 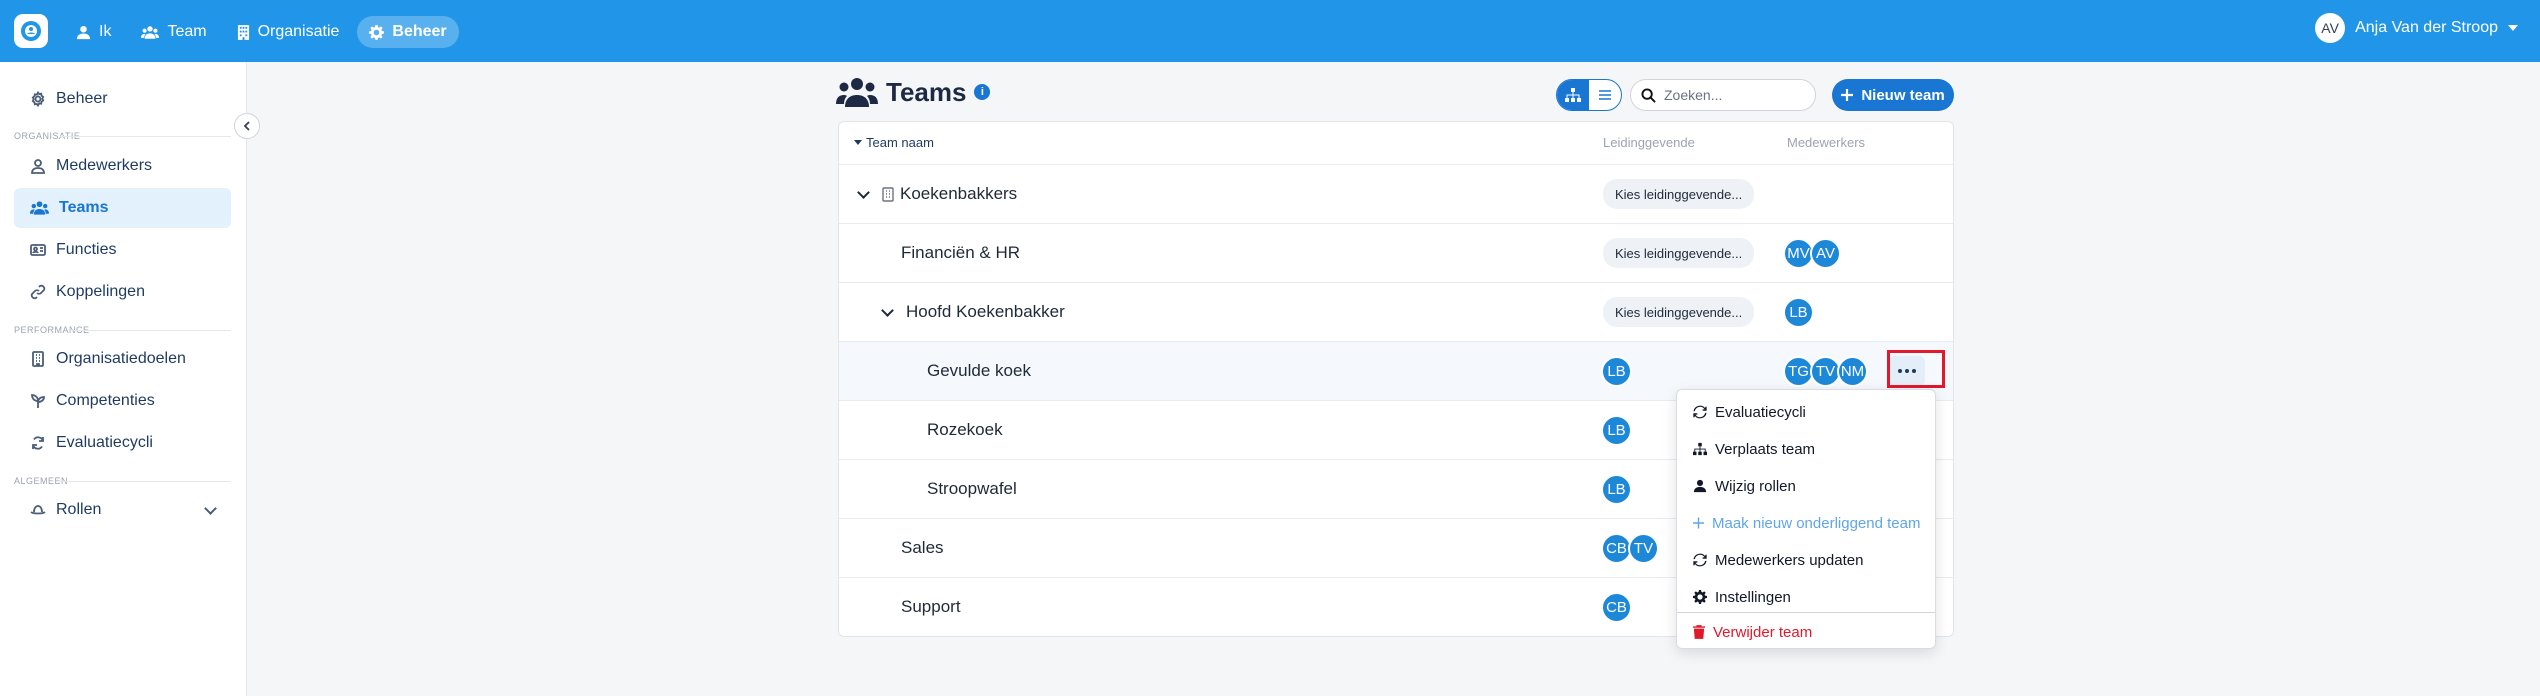 What do you see at coordinates (1643, 548) in the screenshot?
I see `avatar: TV` at bounding box center [1643, 548].